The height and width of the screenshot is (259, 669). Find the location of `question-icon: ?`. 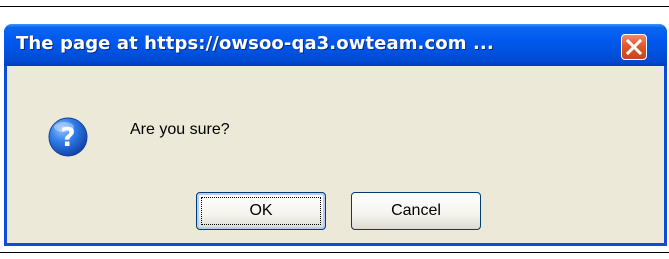

question-icon: ? is located at coordinates (68, 137).